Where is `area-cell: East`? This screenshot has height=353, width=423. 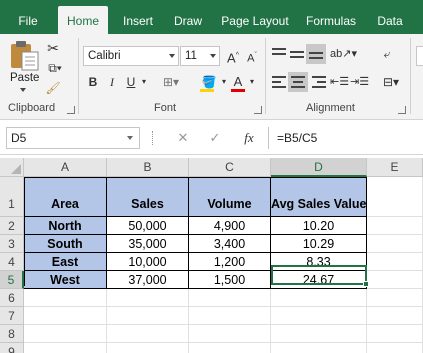 area-cell: East is located at coordinates (65, 262).